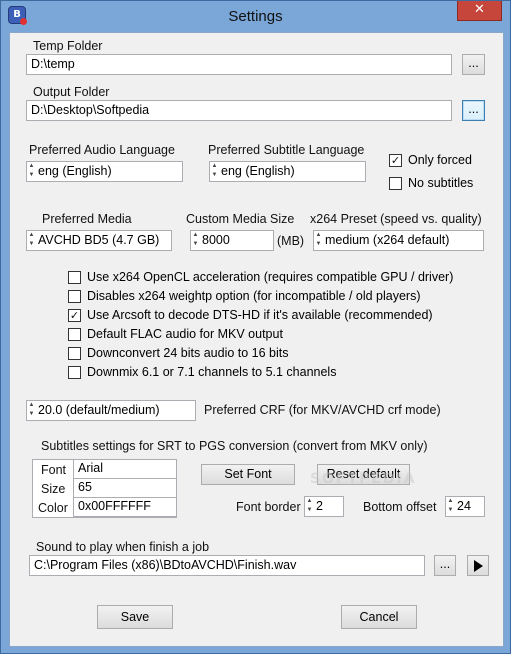 The width and height of the screenshot is (511, 654). I want to click on crf-label: Preferred CRF (for MKV/AVCHD crf mode), so click(322, 410).